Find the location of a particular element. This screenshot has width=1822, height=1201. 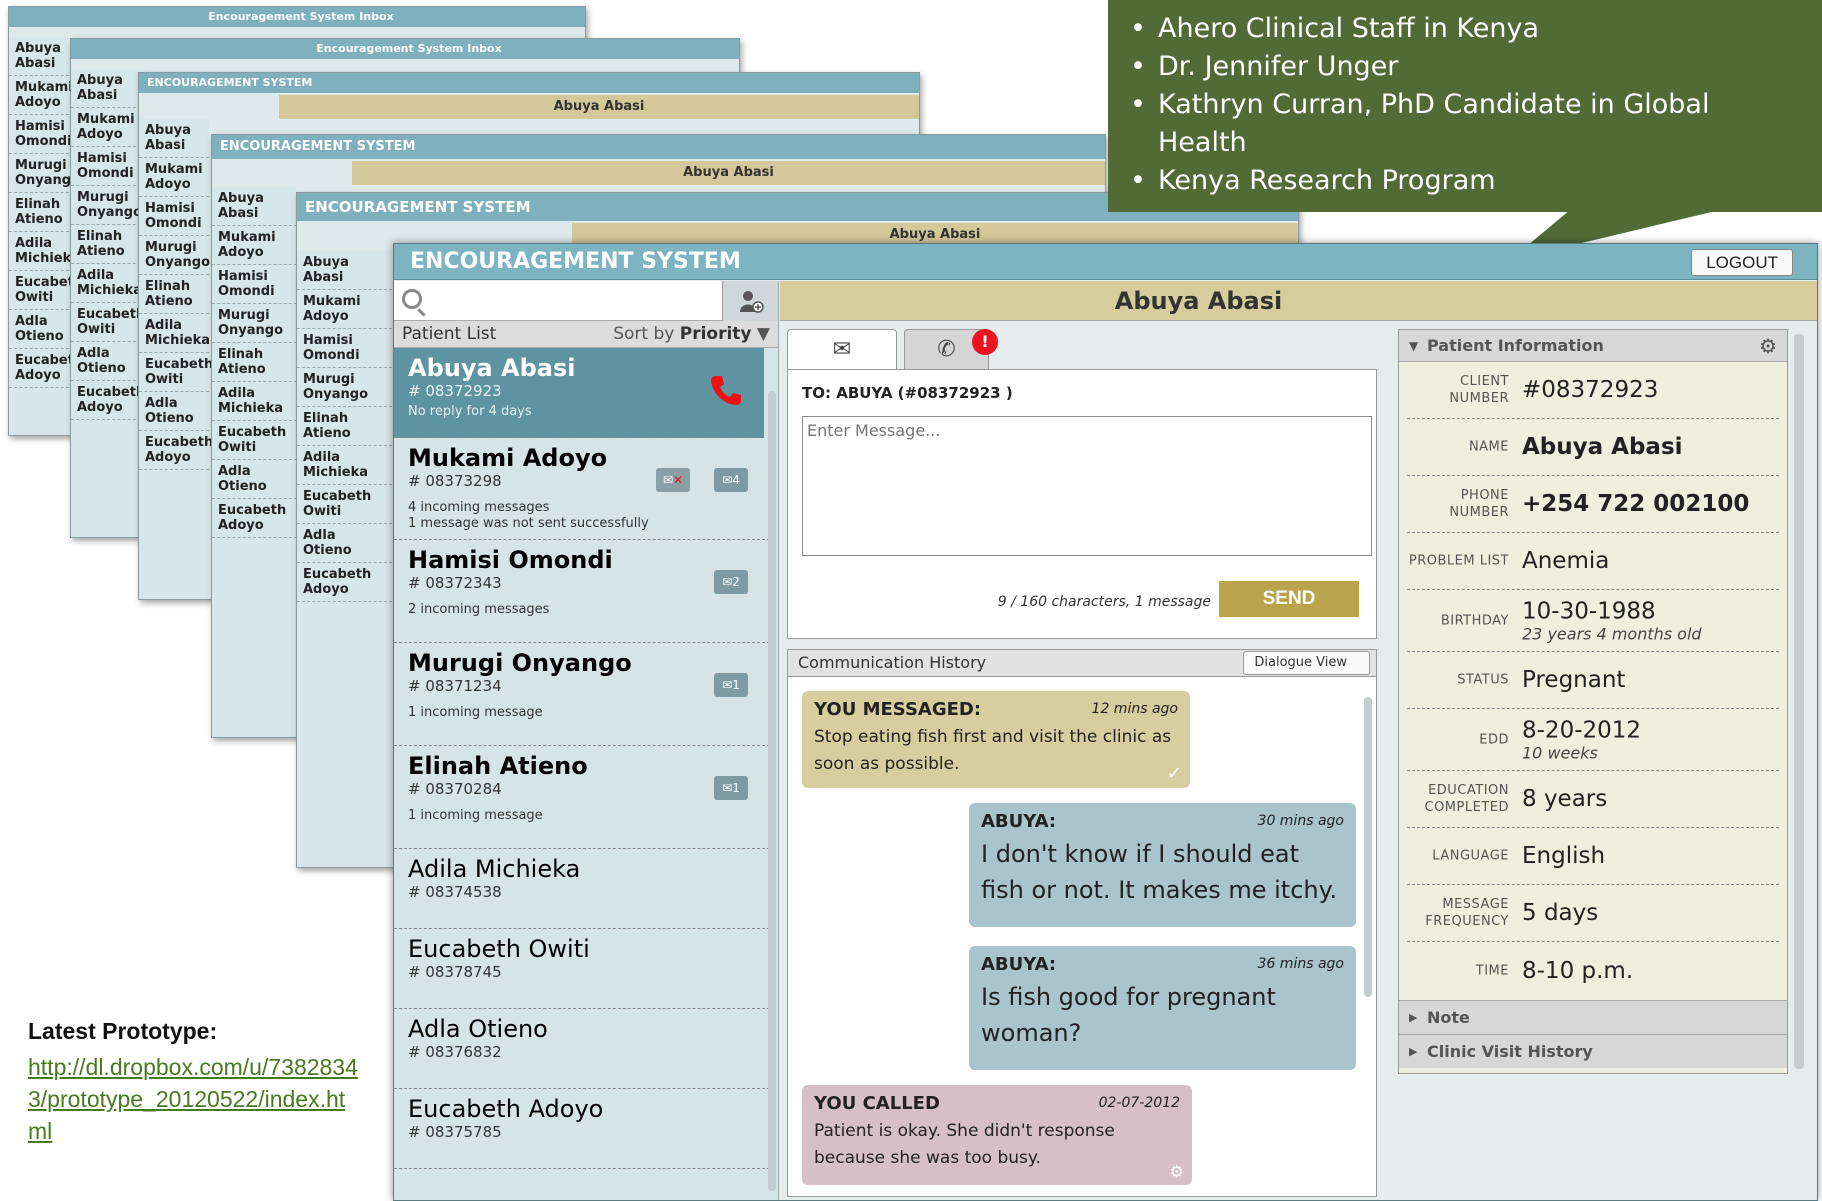

history-scrollbar is located at coordinates (1368, 847).